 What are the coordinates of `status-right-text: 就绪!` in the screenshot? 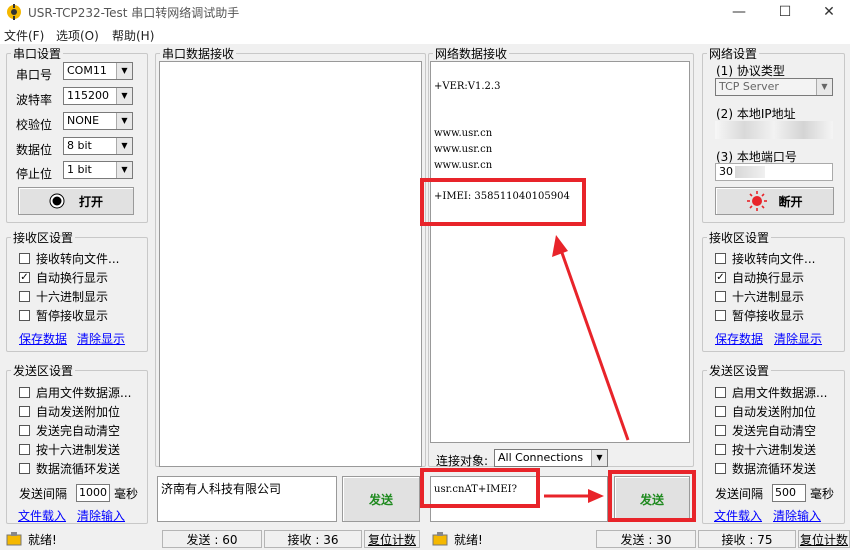 It's located at (468, 539).